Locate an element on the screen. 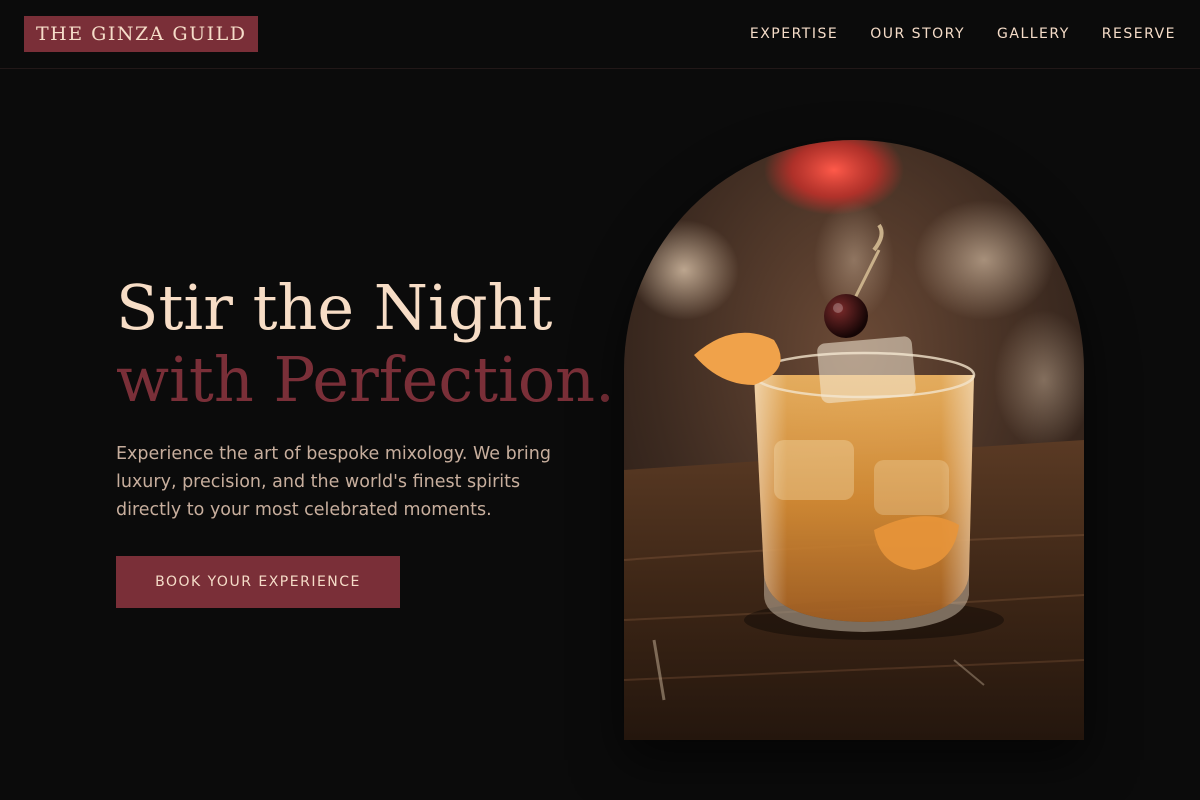 This screenshot has height=800, width=1200. hero-title-line2: with Perfection. is located at coordinates (365, 379).